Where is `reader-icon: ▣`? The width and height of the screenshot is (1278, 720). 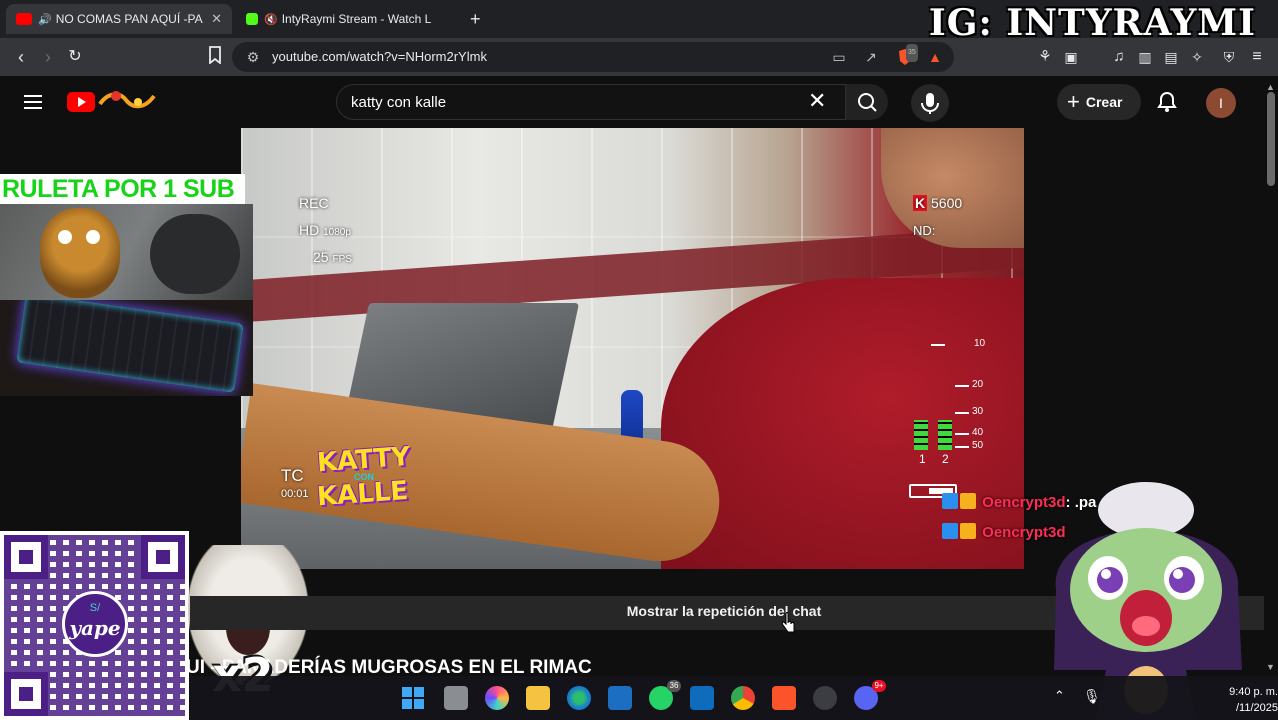 reader-icon: ▣ is located at coordinates (1071, 57).